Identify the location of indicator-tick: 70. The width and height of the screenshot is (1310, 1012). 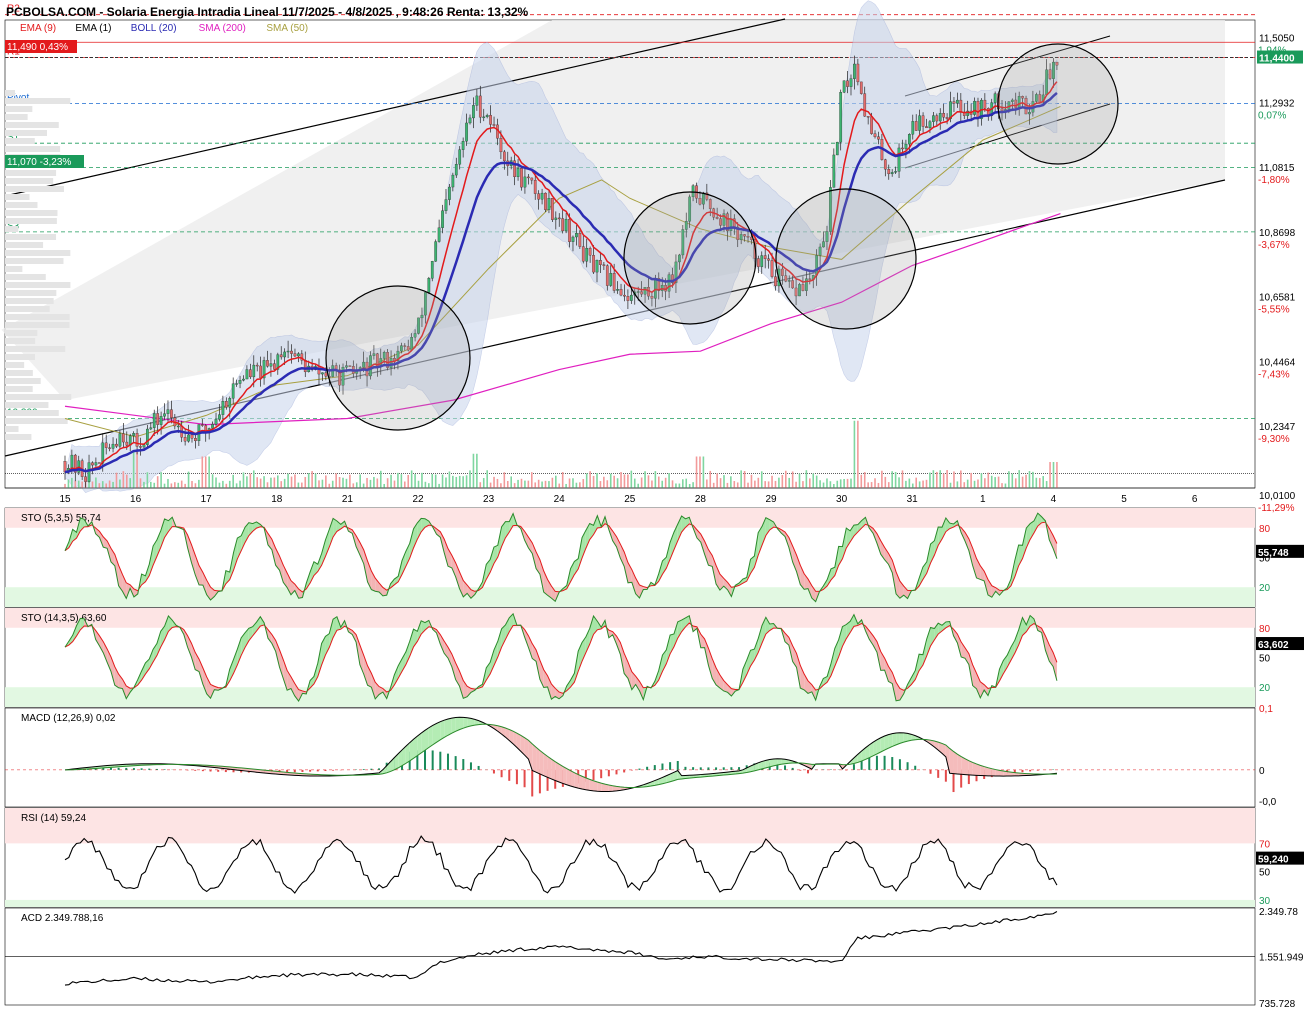
(1265, 844).